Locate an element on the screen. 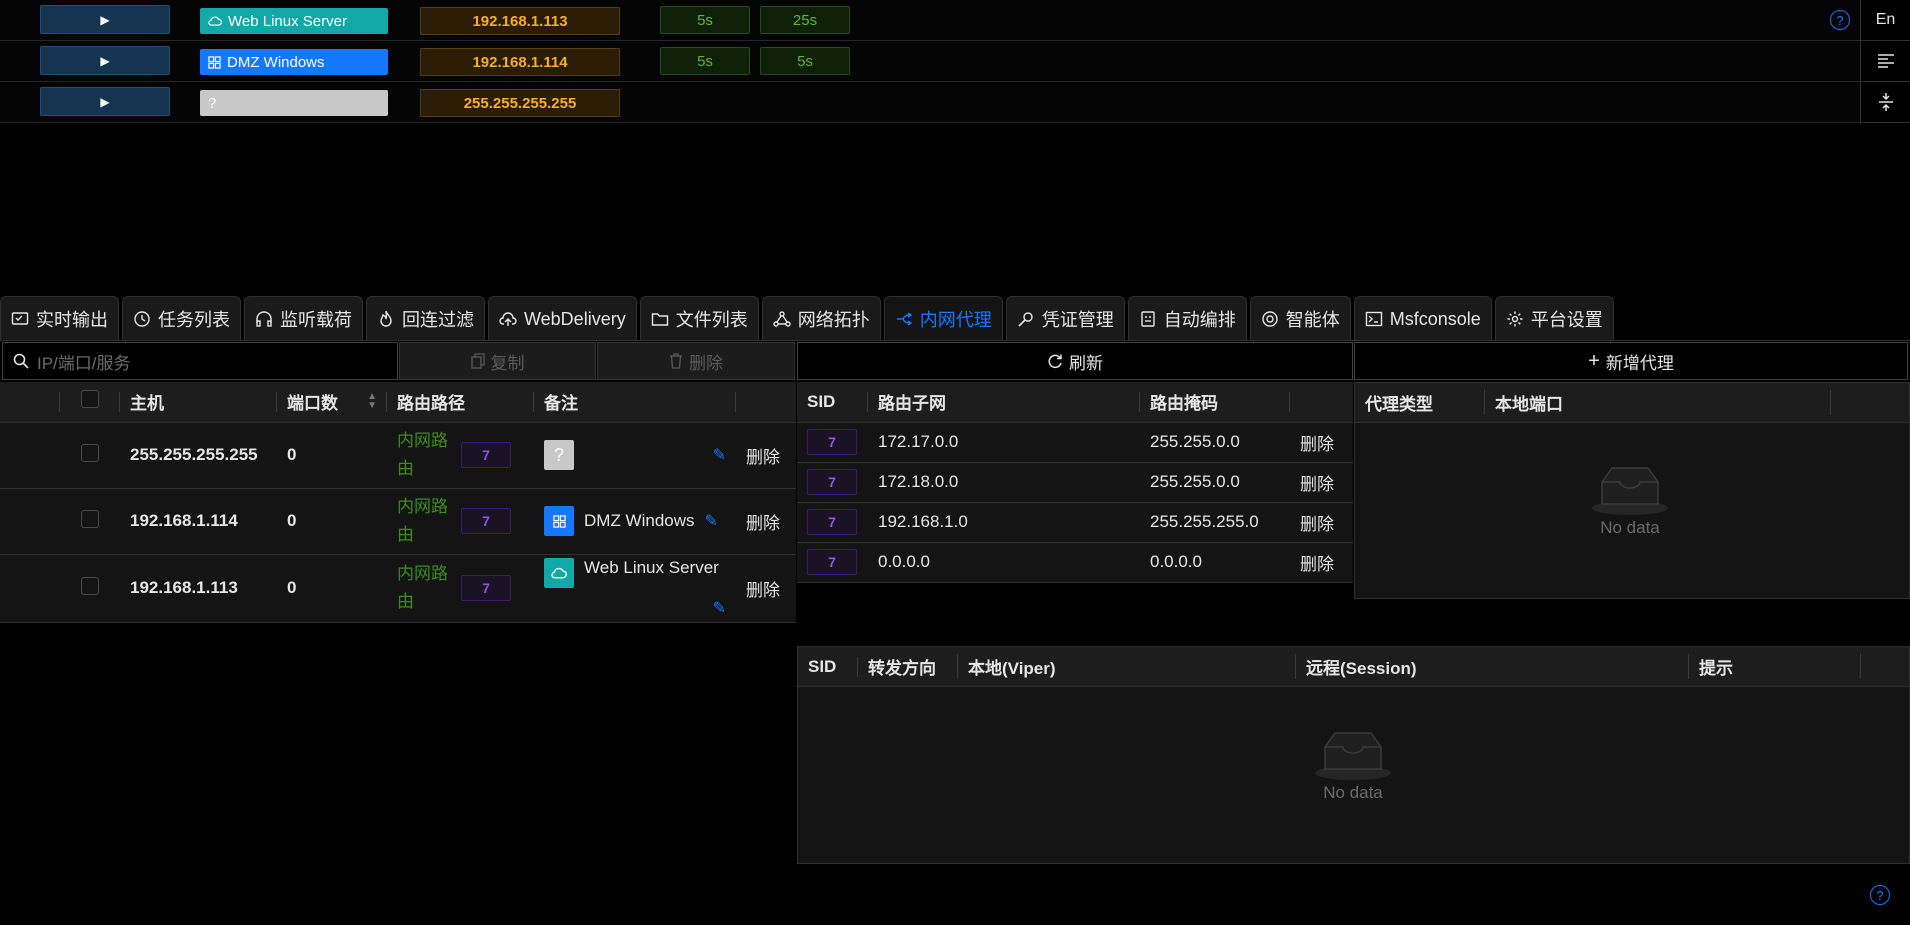 This screenshot has height=925, width=1910. route-cell: 内网路由 7 is located at coordinates (460, 588).